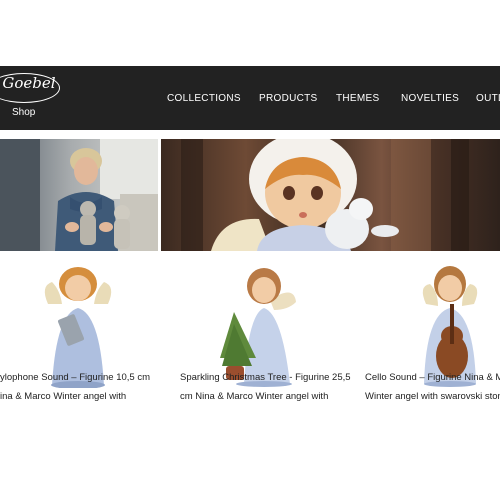 The image size is (500, 500). I want to click on angel-bunny-illustration, so click(325, 195).